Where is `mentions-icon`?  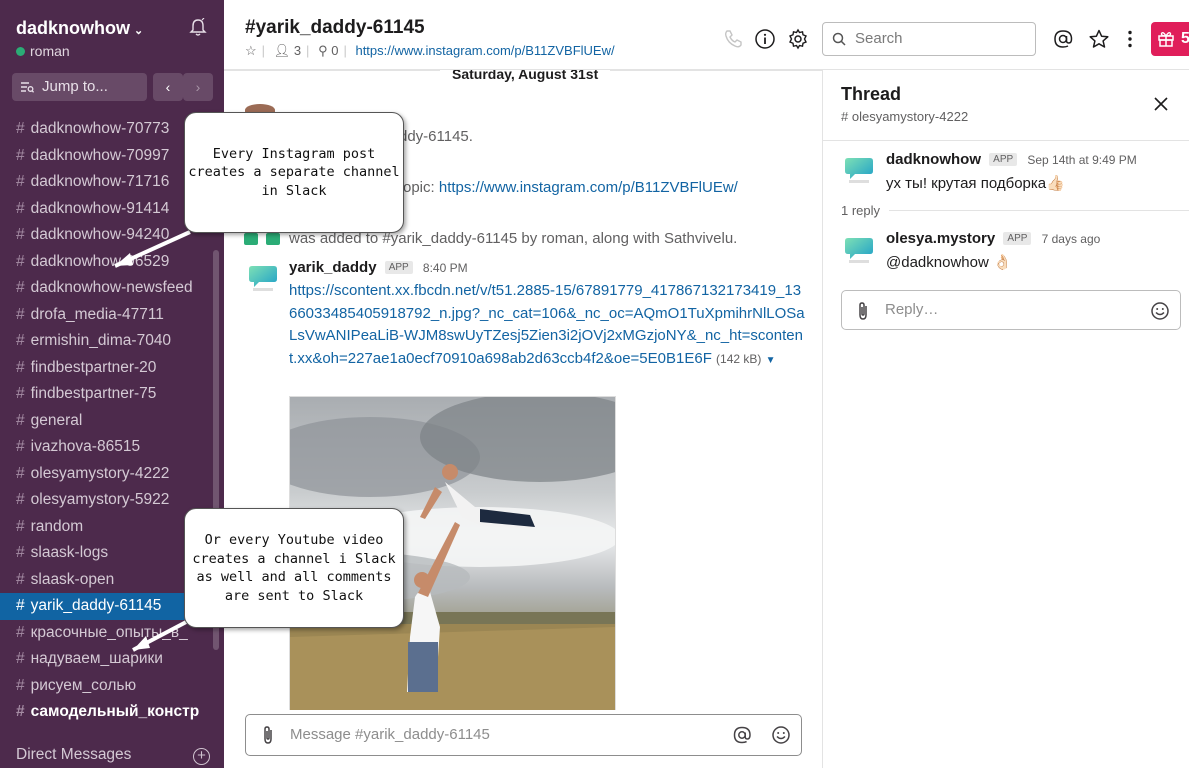
mentions-icon is located at coordinates (1063, 39).